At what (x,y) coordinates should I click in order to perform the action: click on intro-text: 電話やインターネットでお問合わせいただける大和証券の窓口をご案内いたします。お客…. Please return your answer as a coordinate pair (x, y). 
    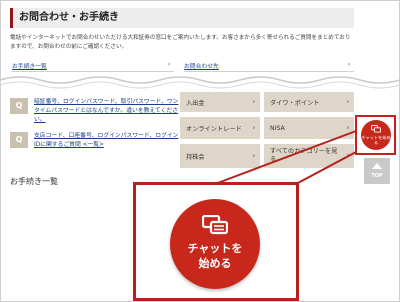
    Looking at the image, I should click on (180, 42).